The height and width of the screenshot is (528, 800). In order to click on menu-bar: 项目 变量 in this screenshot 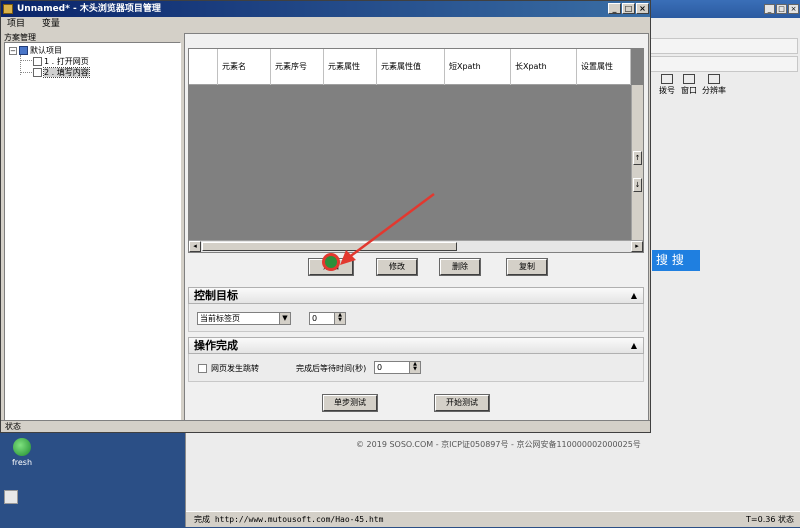, I will do `click(325, 24)`.